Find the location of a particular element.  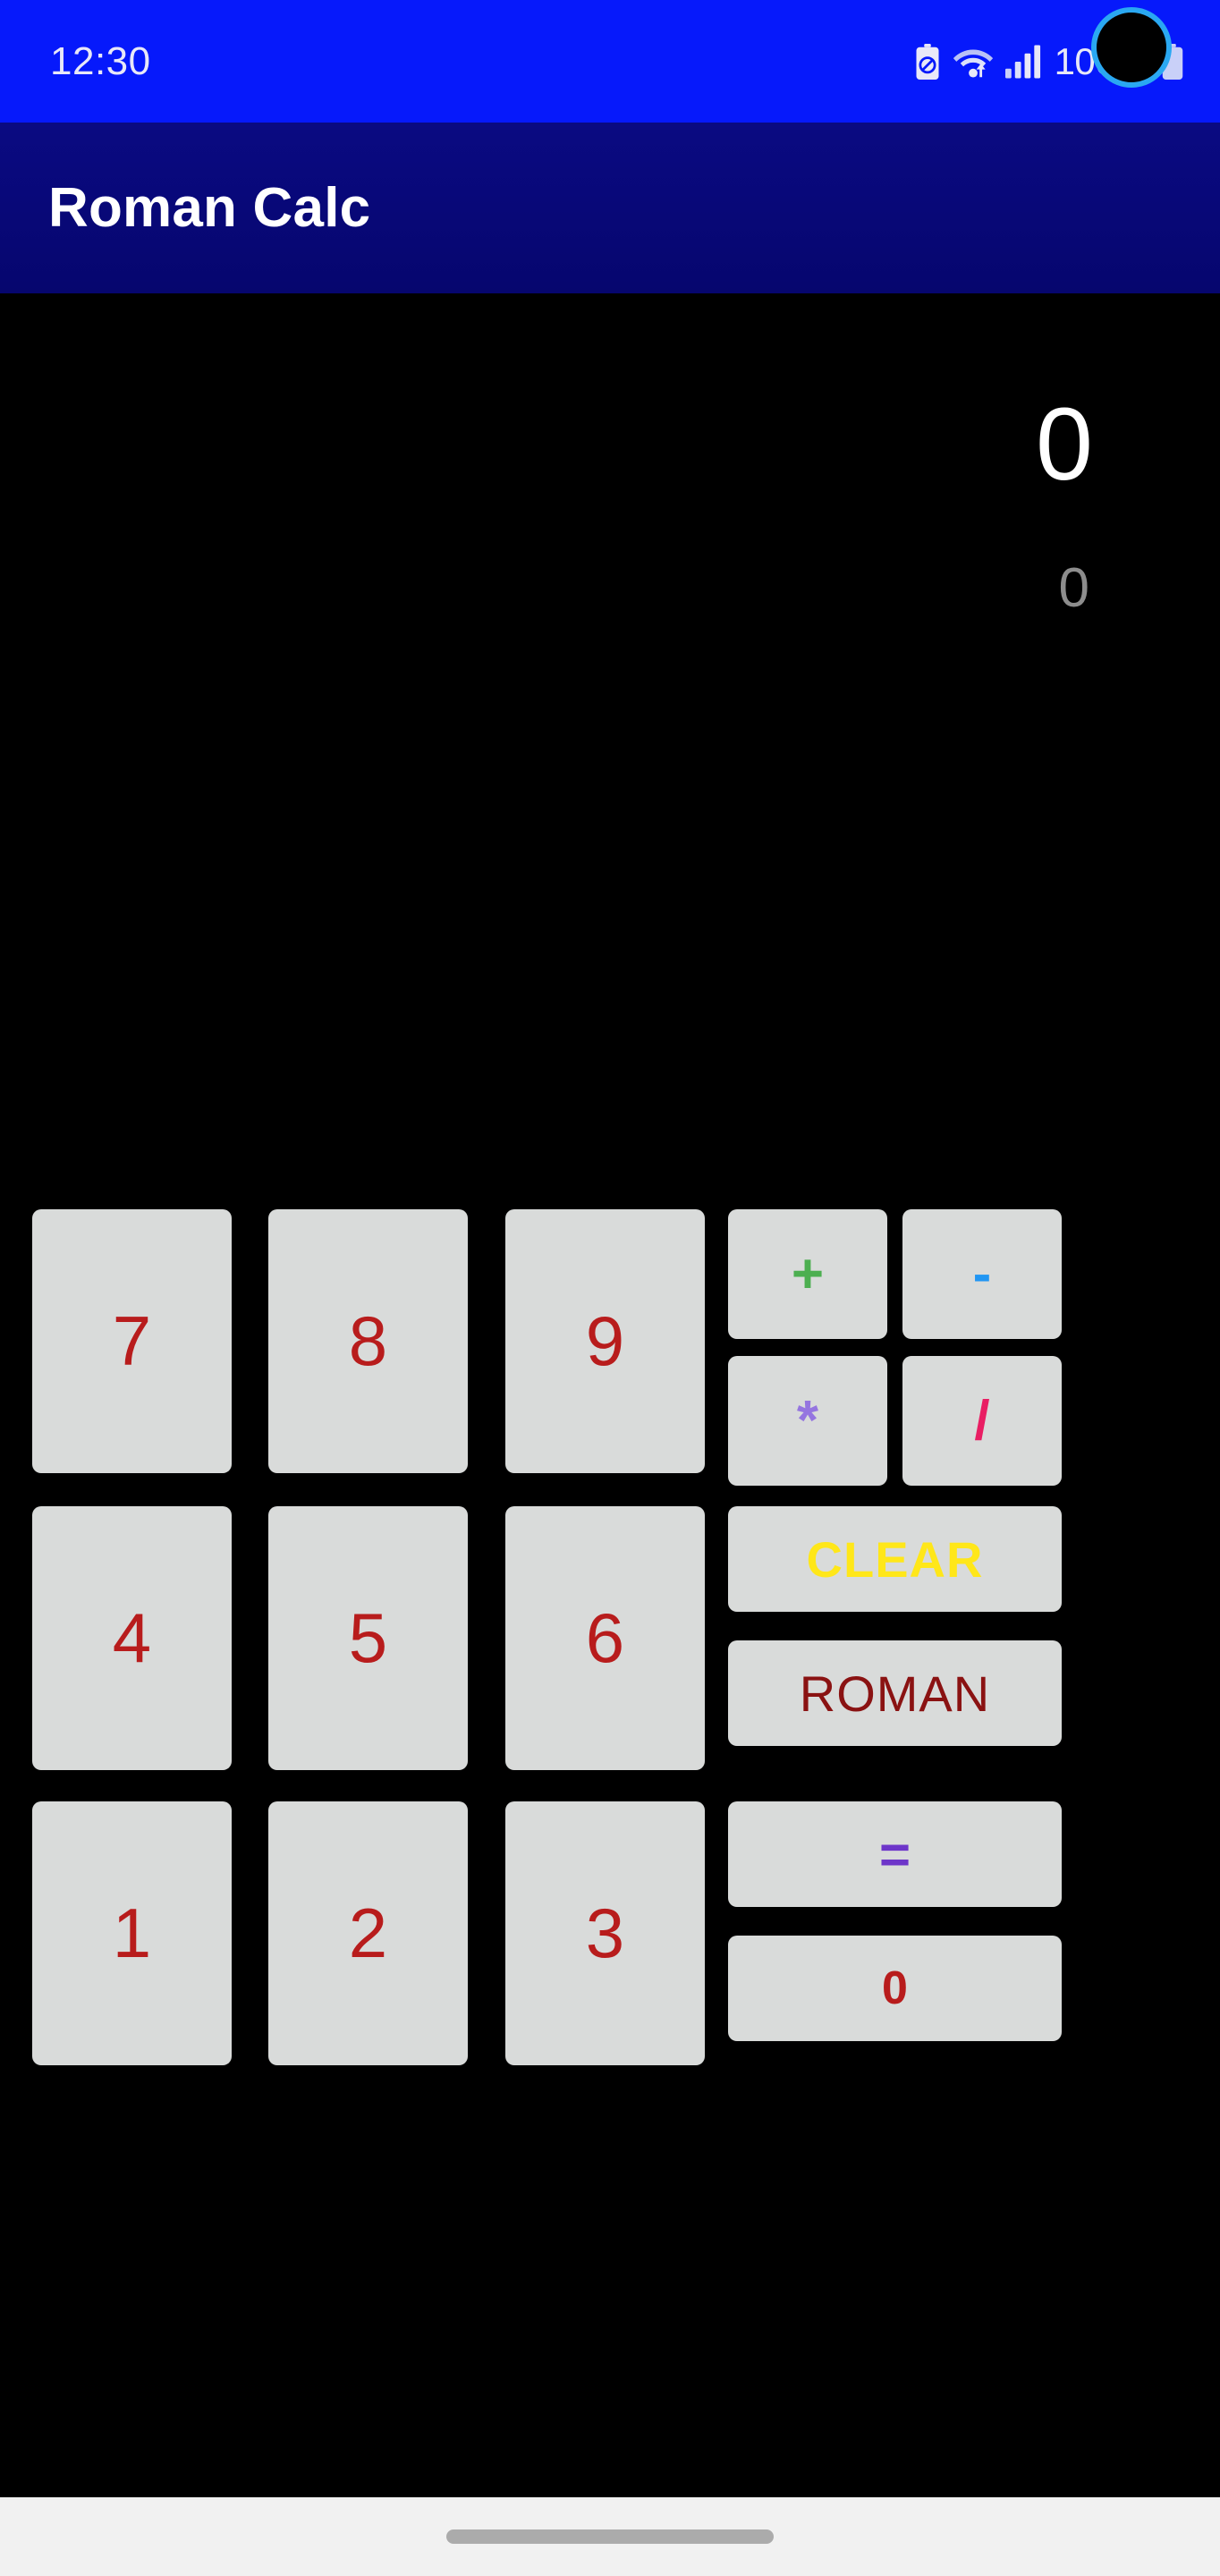

system-navigation-bar is located at coordinates (610, 2536).